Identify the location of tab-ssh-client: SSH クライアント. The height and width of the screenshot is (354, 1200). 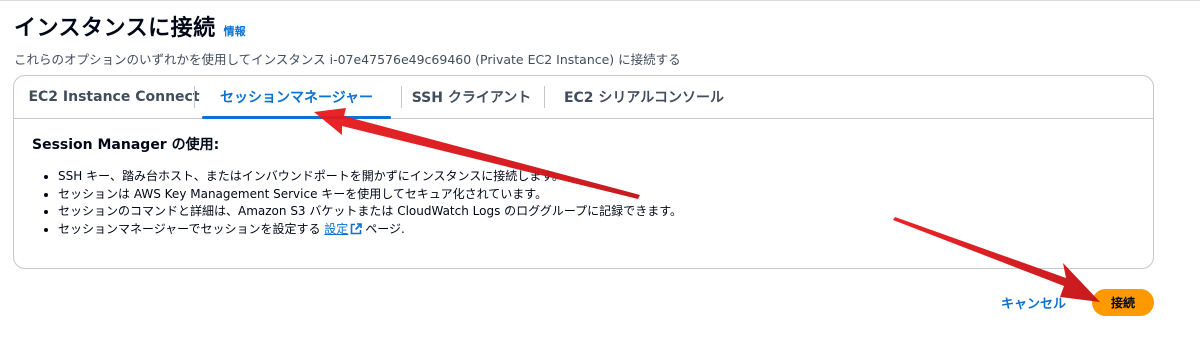
(471, 97).